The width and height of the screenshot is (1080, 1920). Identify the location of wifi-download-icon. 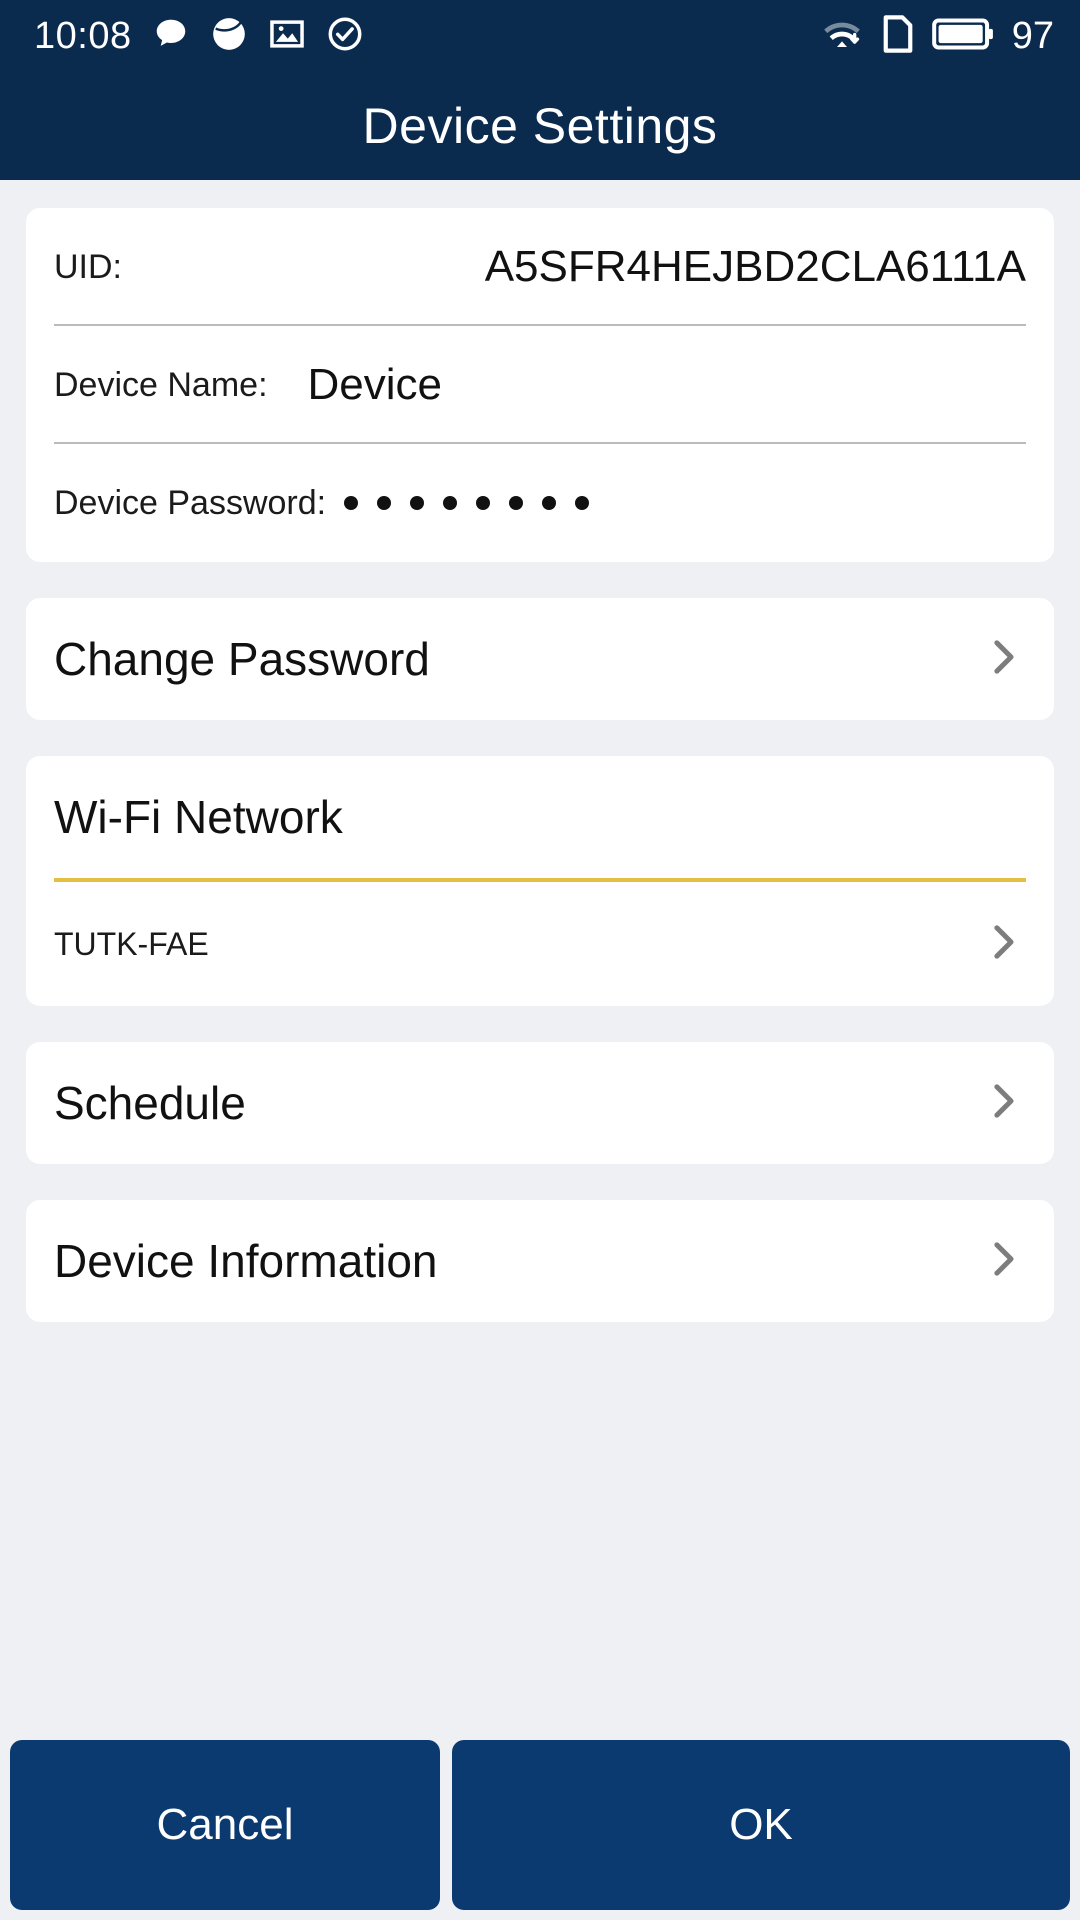
(842, 36).